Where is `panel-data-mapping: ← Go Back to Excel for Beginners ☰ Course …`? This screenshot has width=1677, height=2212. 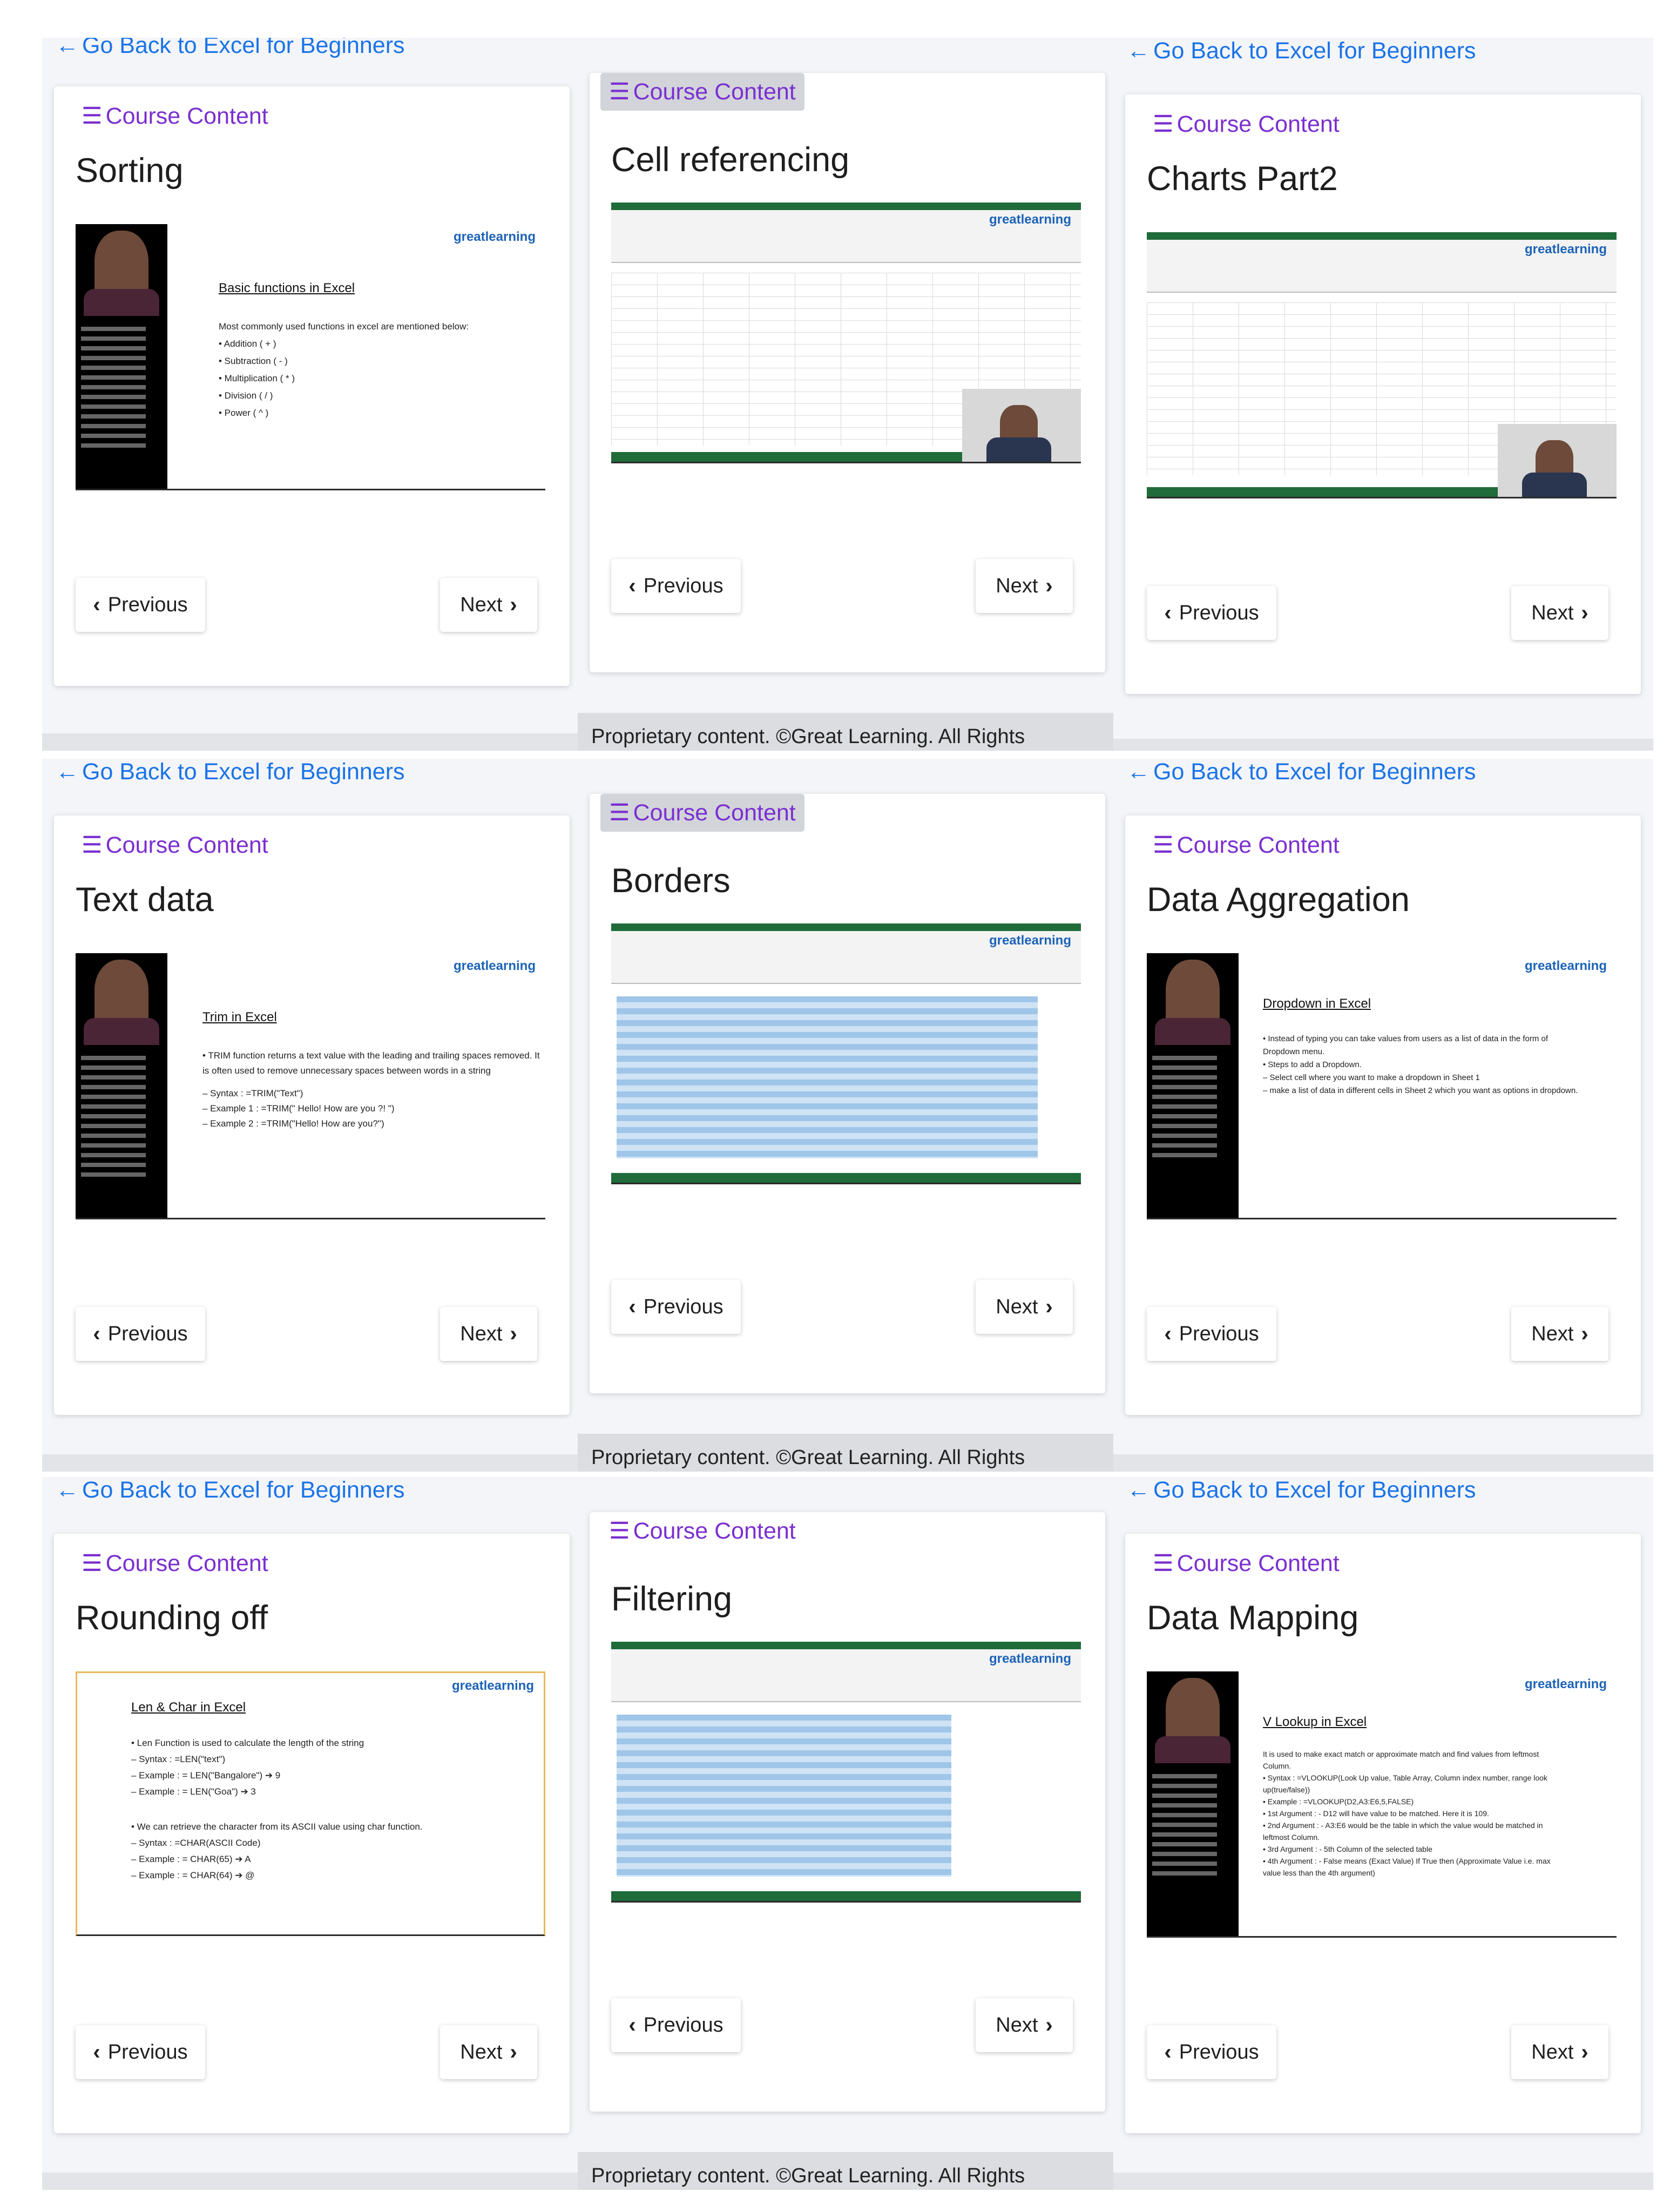 panel-data-mapping: ← Go Back to Excel for Beginners ☰ Course … is located at coordinates (1383, 1833).